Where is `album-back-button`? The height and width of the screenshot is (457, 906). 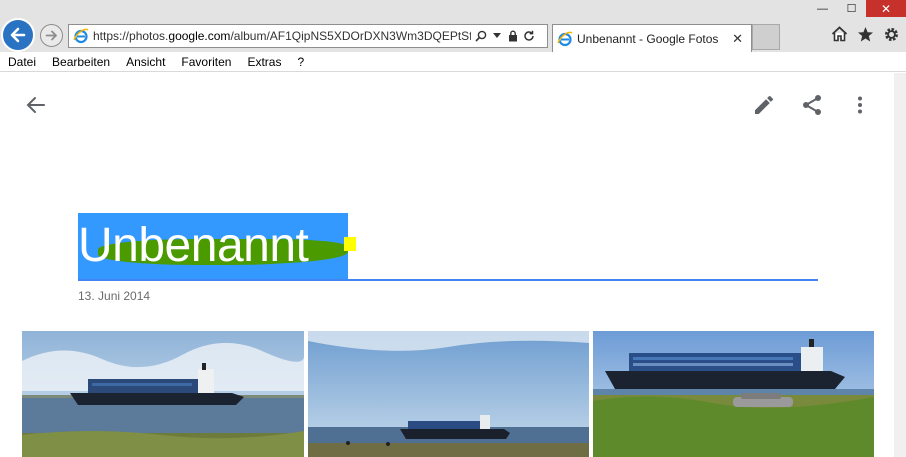
album-back-button is located at coordinates (36, 105).